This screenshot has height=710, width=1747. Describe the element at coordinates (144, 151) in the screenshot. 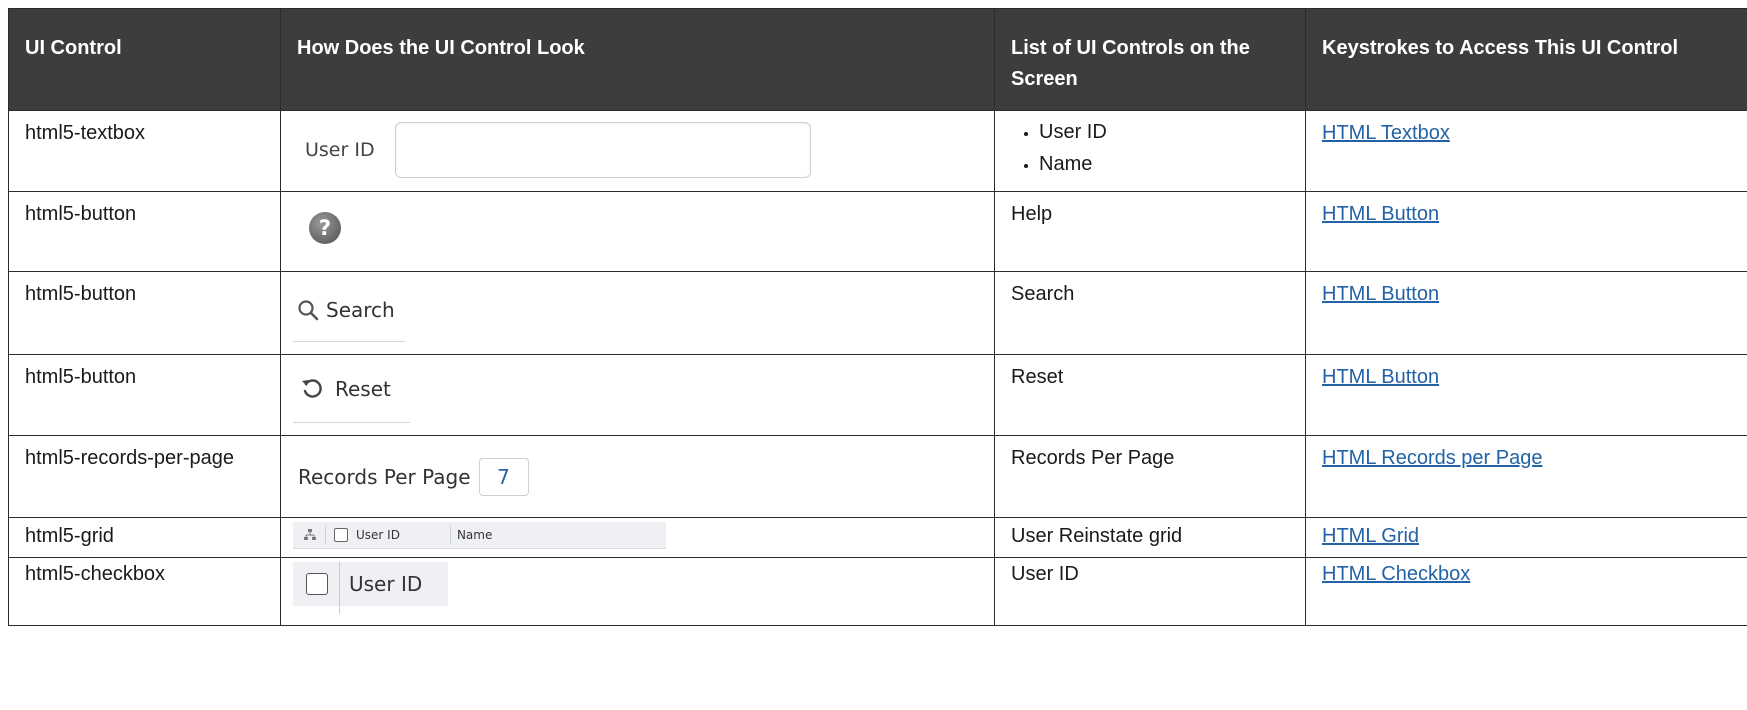

I see `control-name: html5-textbox` at that location.